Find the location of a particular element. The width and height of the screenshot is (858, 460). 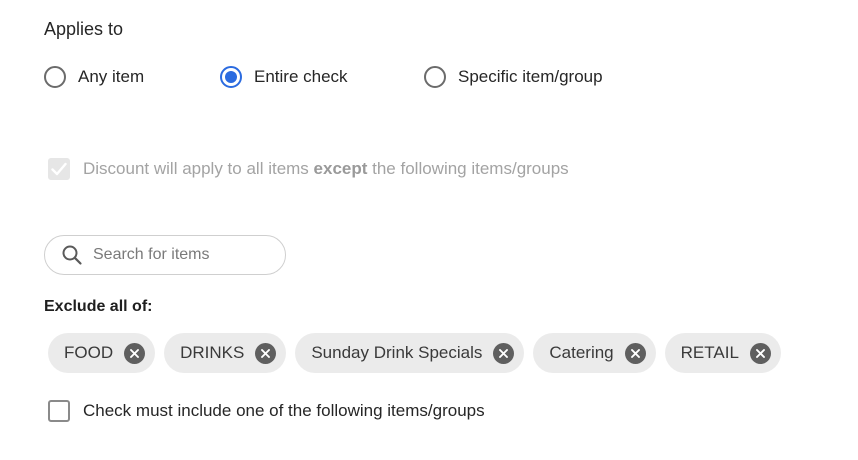

discount-except-text-bold: except is located at coordinates (340, 168).